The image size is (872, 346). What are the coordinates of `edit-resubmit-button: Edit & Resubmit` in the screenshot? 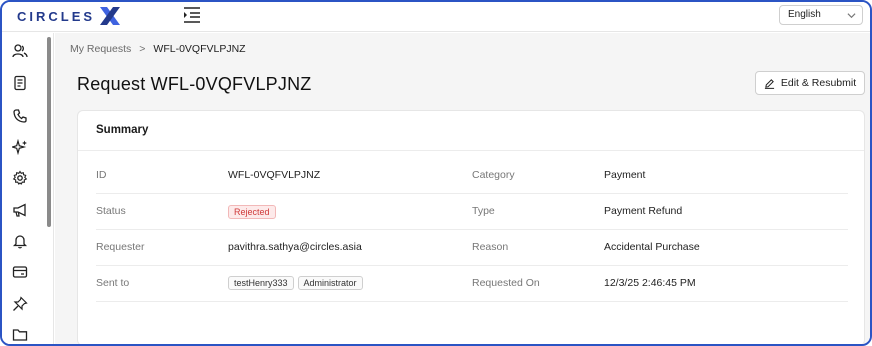 It's located at (810, 83).